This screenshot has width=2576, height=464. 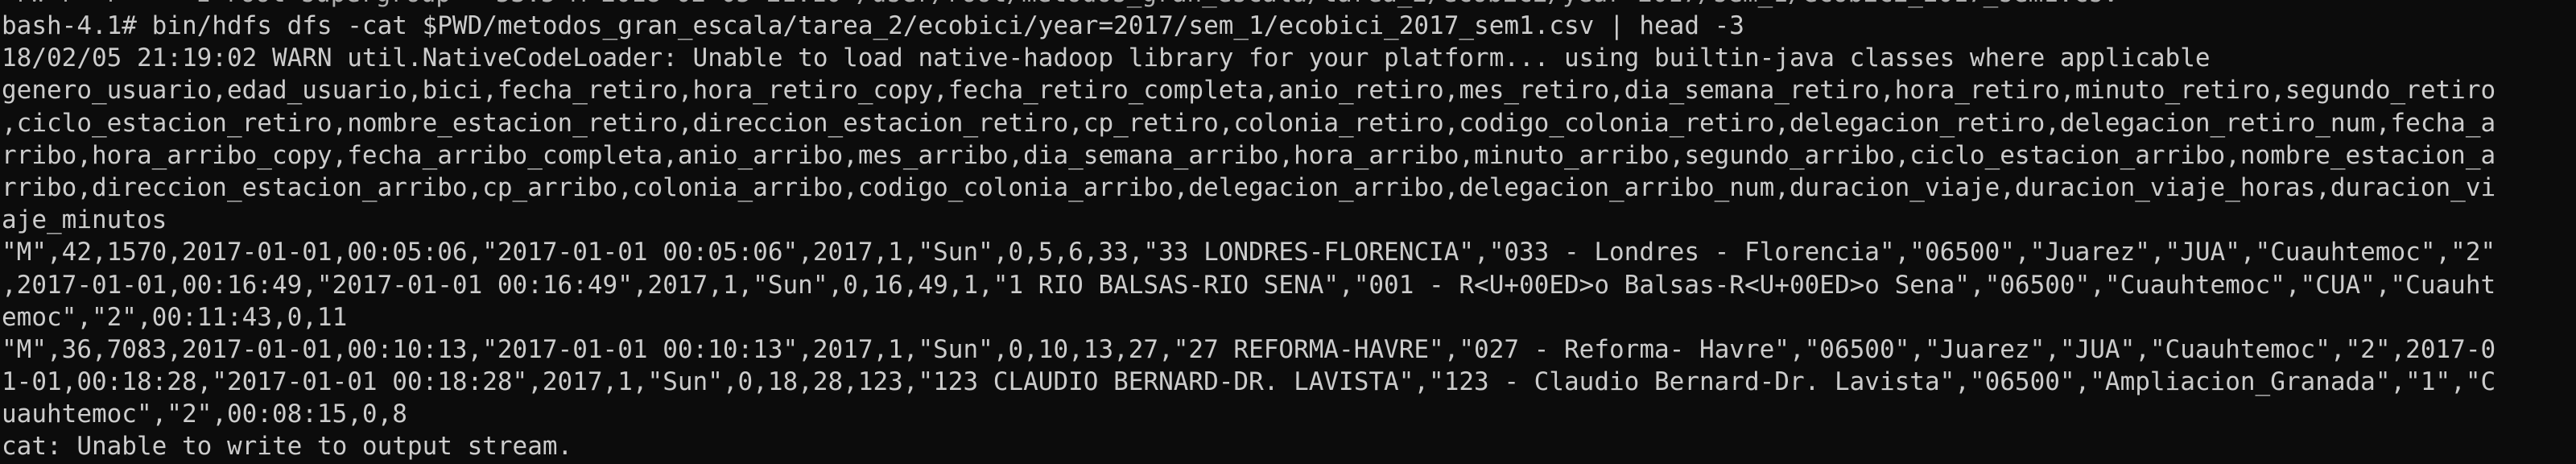 I want to click on csv-row-line: emoc","2",00:11:43,0,11, so click(x=175, y=317).